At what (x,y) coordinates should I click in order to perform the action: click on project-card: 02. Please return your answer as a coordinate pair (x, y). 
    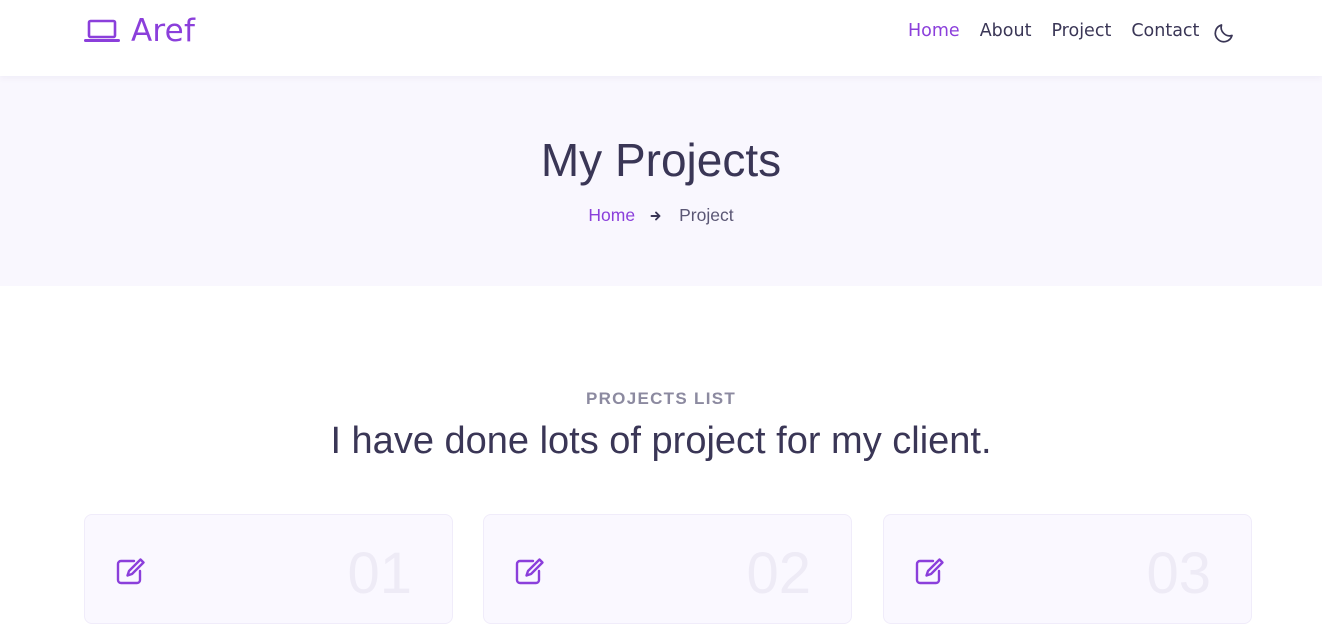
    Looking at the image, I should click on (667, 569).